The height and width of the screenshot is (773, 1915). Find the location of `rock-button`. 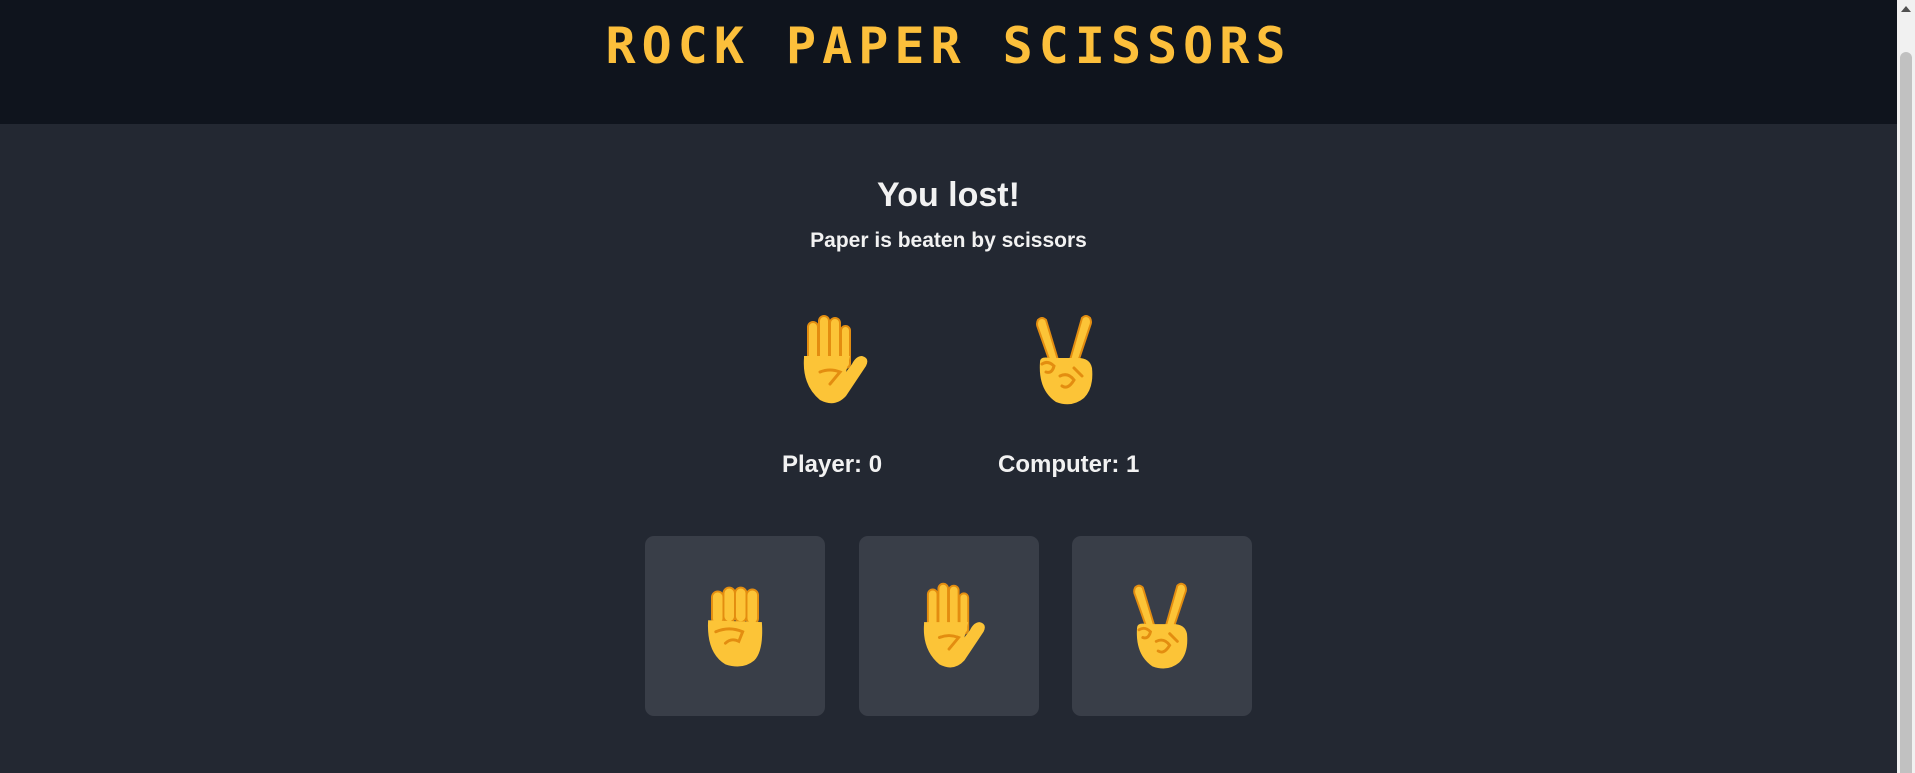

rock-button is located at coordinates (735, 626).